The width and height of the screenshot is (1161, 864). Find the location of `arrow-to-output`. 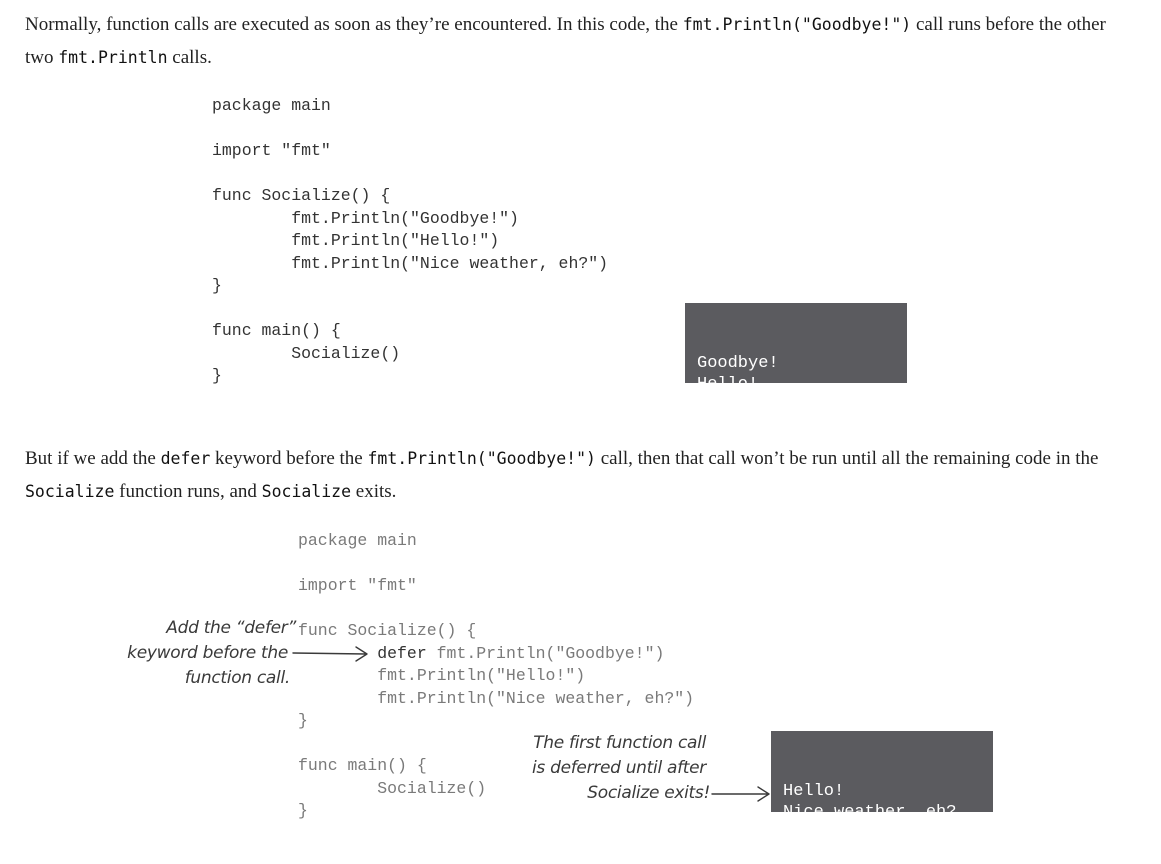

arrow-to-output is located at coordinates (740, 794).